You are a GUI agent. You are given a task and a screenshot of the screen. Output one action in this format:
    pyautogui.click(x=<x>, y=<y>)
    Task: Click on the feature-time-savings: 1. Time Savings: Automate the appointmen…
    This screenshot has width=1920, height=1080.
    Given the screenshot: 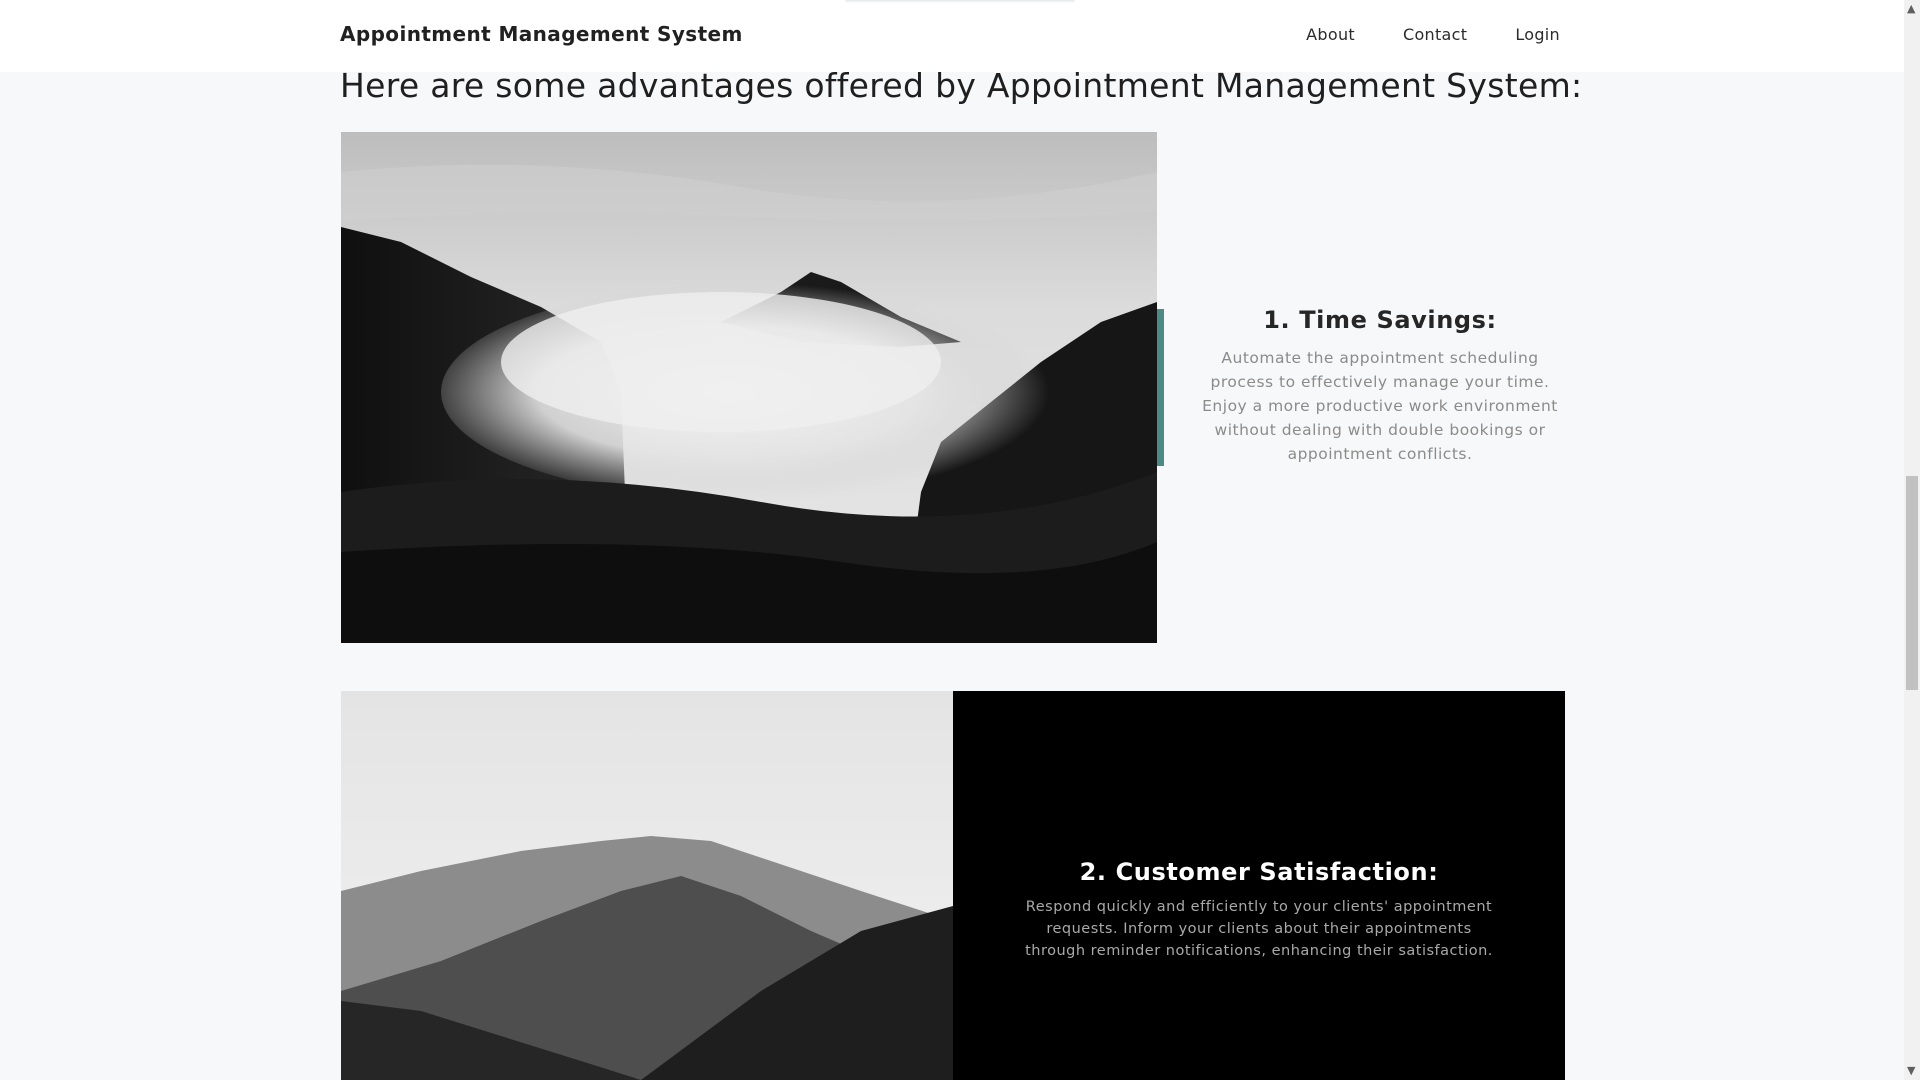 What is the action you would take?
    pyautogui.click(x=1380, y=386)
    